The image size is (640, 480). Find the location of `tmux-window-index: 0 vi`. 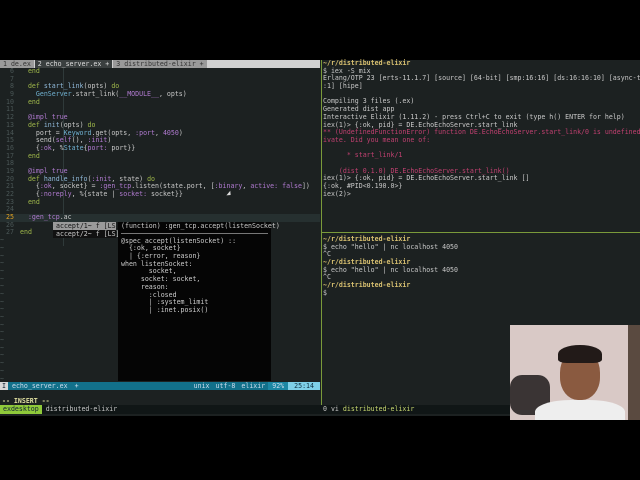

tmux-window-index: 0 vi is located at coordinates (331, 409).